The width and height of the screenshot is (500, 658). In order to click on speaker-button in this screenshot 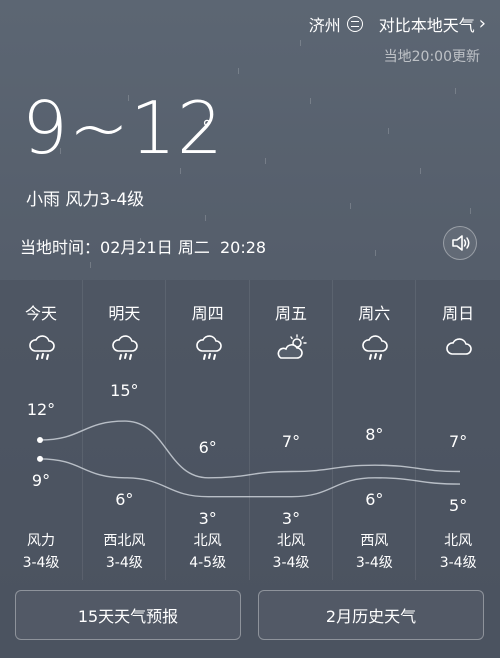, I will do `click(460, 243)`.